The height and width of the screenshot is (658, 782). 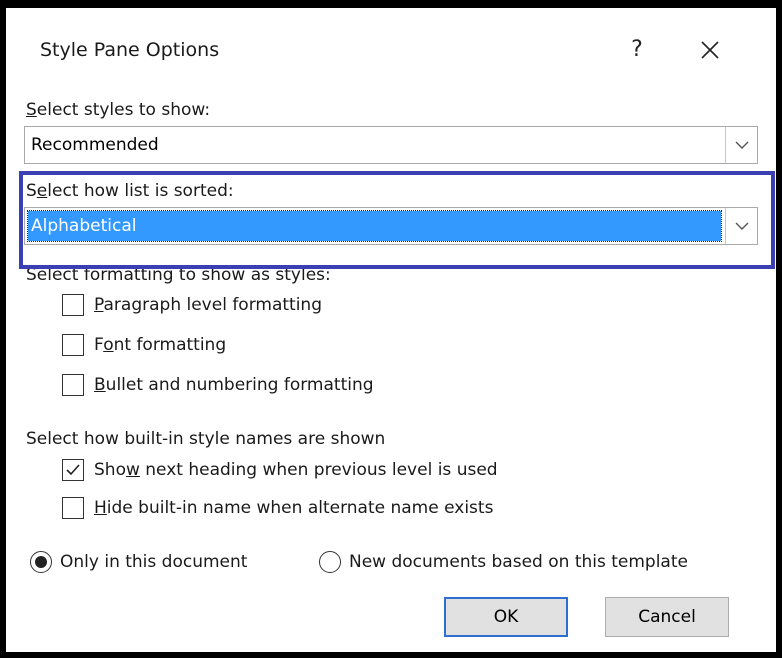 I want to click on radio-new-documents-template: New documents based on this template, so click(x=503, y=562).